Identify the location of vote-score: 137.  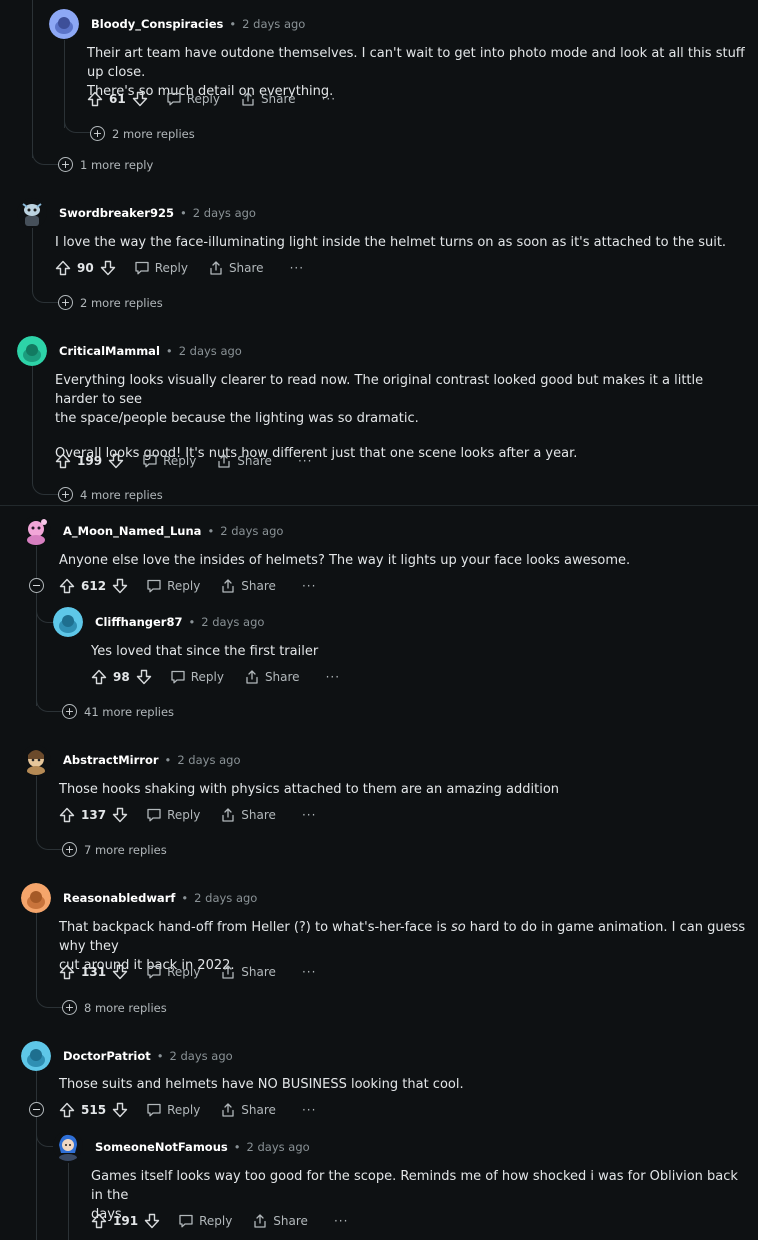
(94, 815).